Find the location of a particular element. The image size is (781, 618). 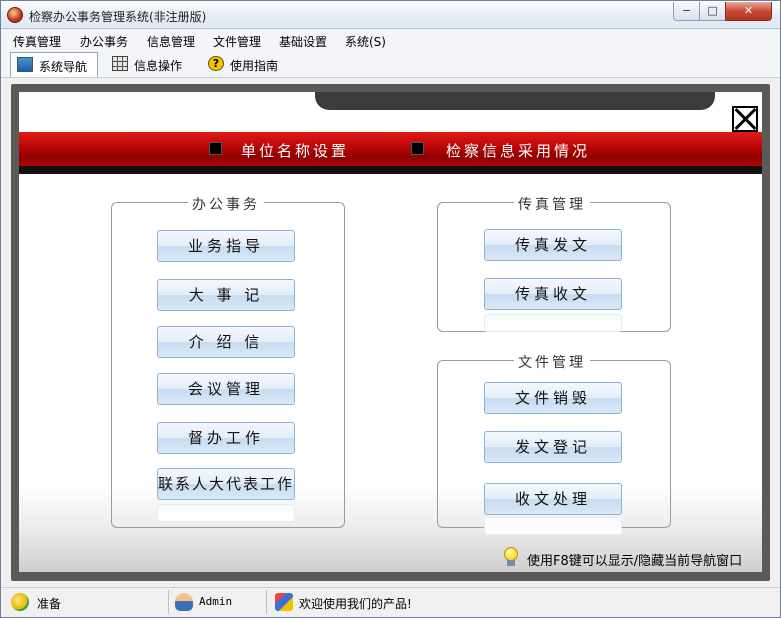

minimize-button: − is located at coordinates (686, 11).